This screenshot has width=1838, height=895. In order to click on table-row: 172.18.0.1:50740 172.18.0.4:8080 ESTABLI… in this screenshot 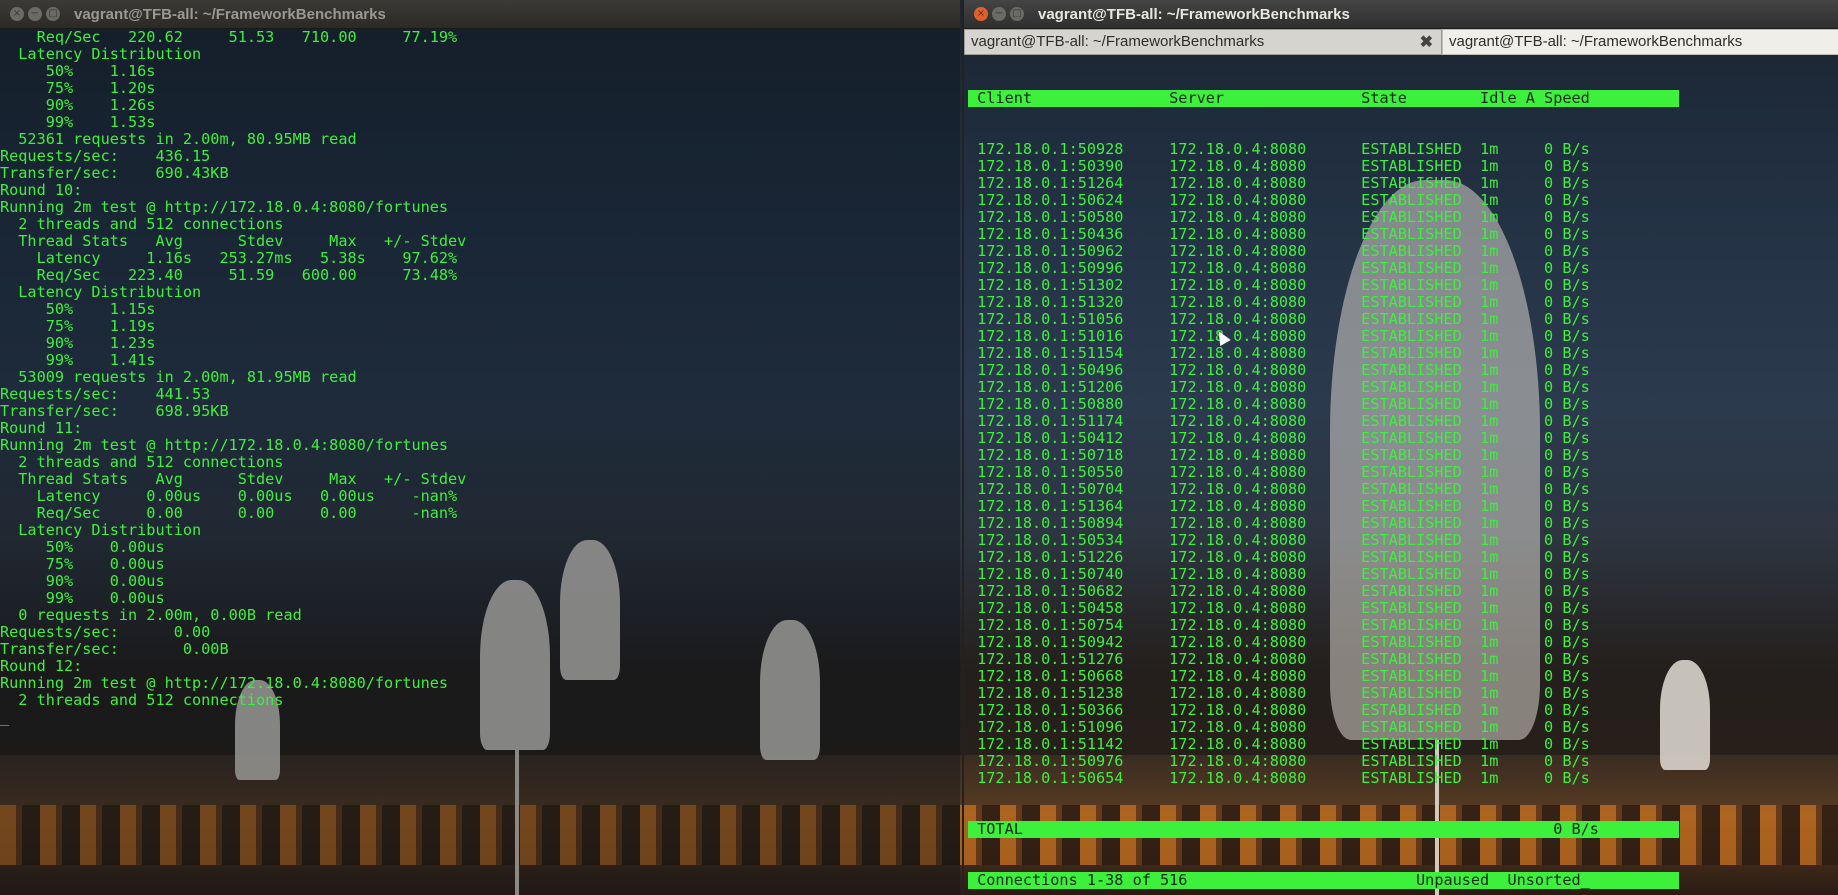, I will do `click(1279, 574)`.